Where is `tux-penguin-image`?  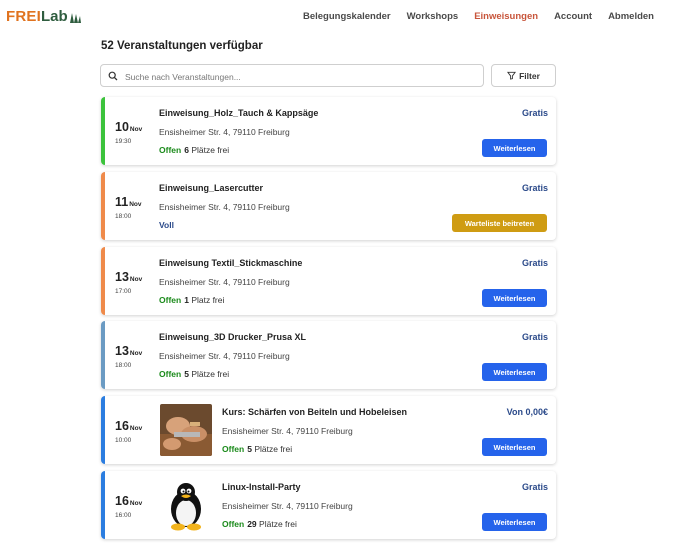 tux-penguin-image is located at coordinates (186, 505).